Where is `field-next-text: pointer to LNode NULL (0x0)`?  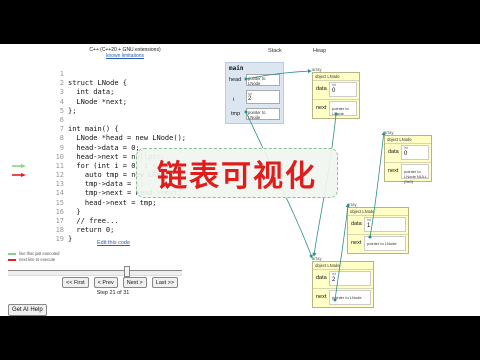
field-next-text: pointer to LNode NULL (0x0) is located at coordinates (415, 176).